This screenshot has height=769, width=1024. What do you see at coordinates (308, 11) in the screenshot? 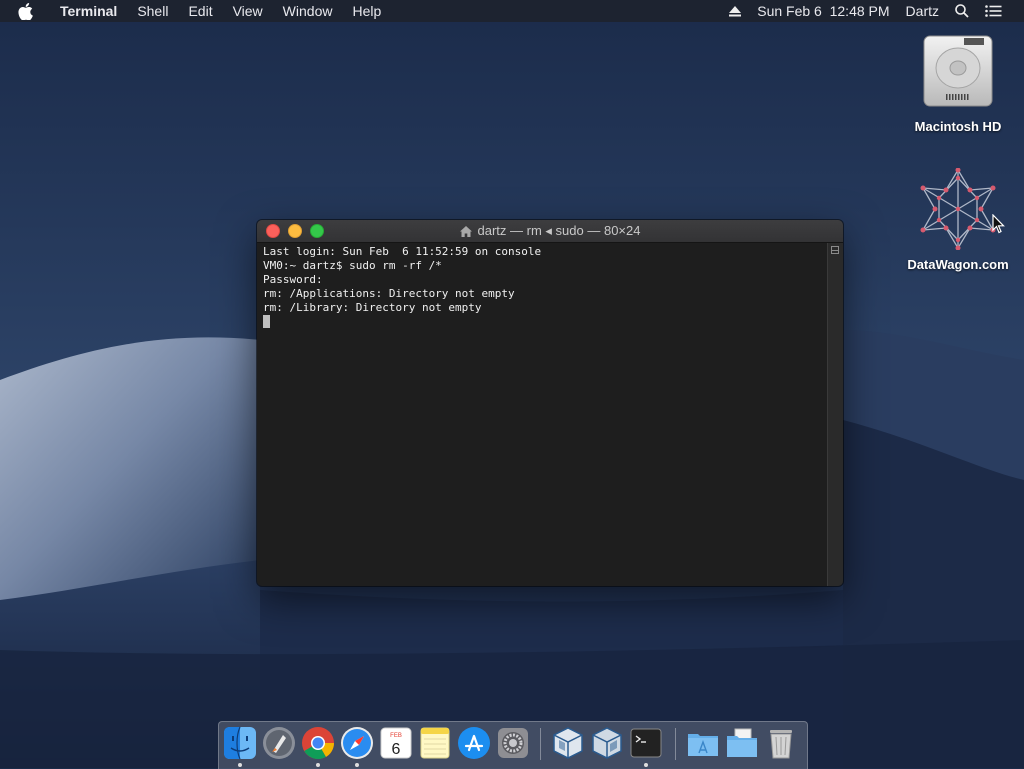
I see `menu-window: Window` at bounding box center [308, 11].